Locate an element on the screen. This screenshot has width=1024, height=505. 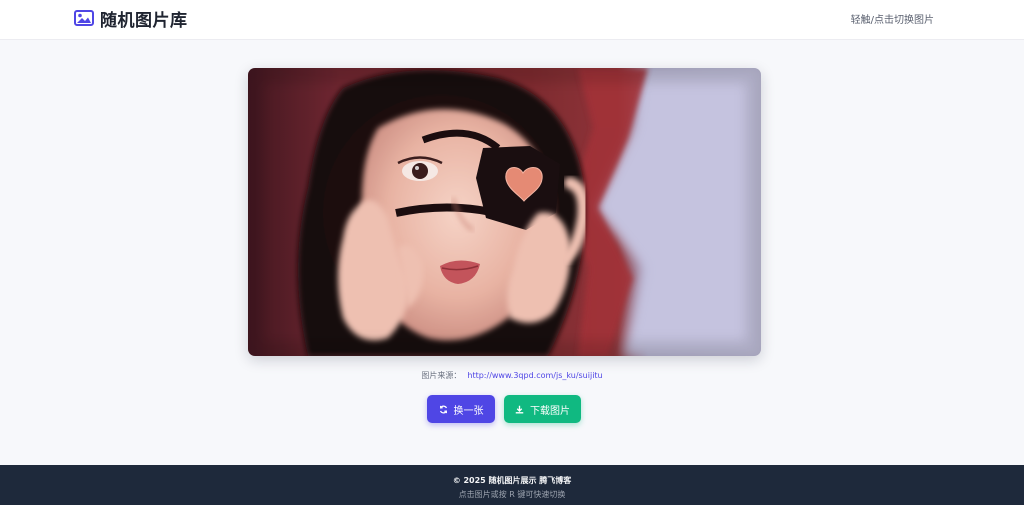
site-title: 随机图片库 is located at coordinates (144, 20).